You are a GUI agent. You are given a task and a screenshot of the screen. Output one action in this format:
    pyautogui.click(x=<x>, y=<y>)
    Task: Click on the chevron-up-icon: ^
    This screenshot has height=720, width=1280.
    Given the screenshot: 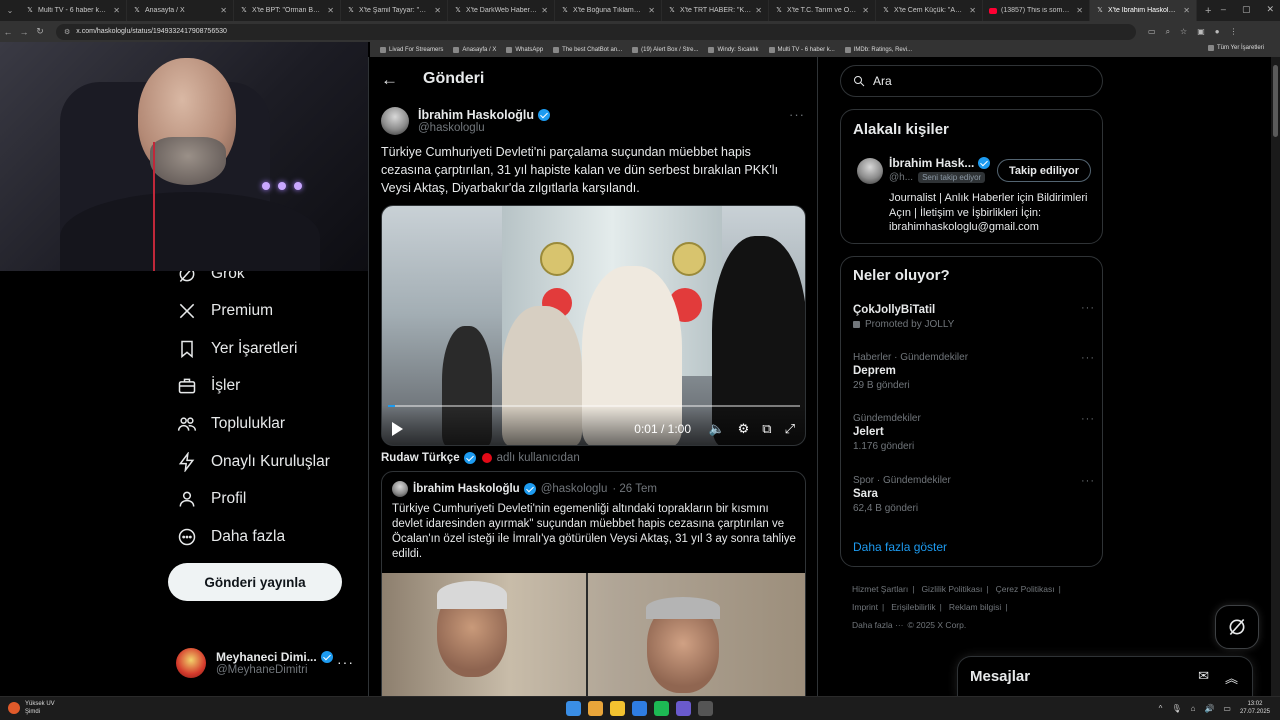 What is the action you would take?
    pyautogui.click(x=1161, y=708)
    